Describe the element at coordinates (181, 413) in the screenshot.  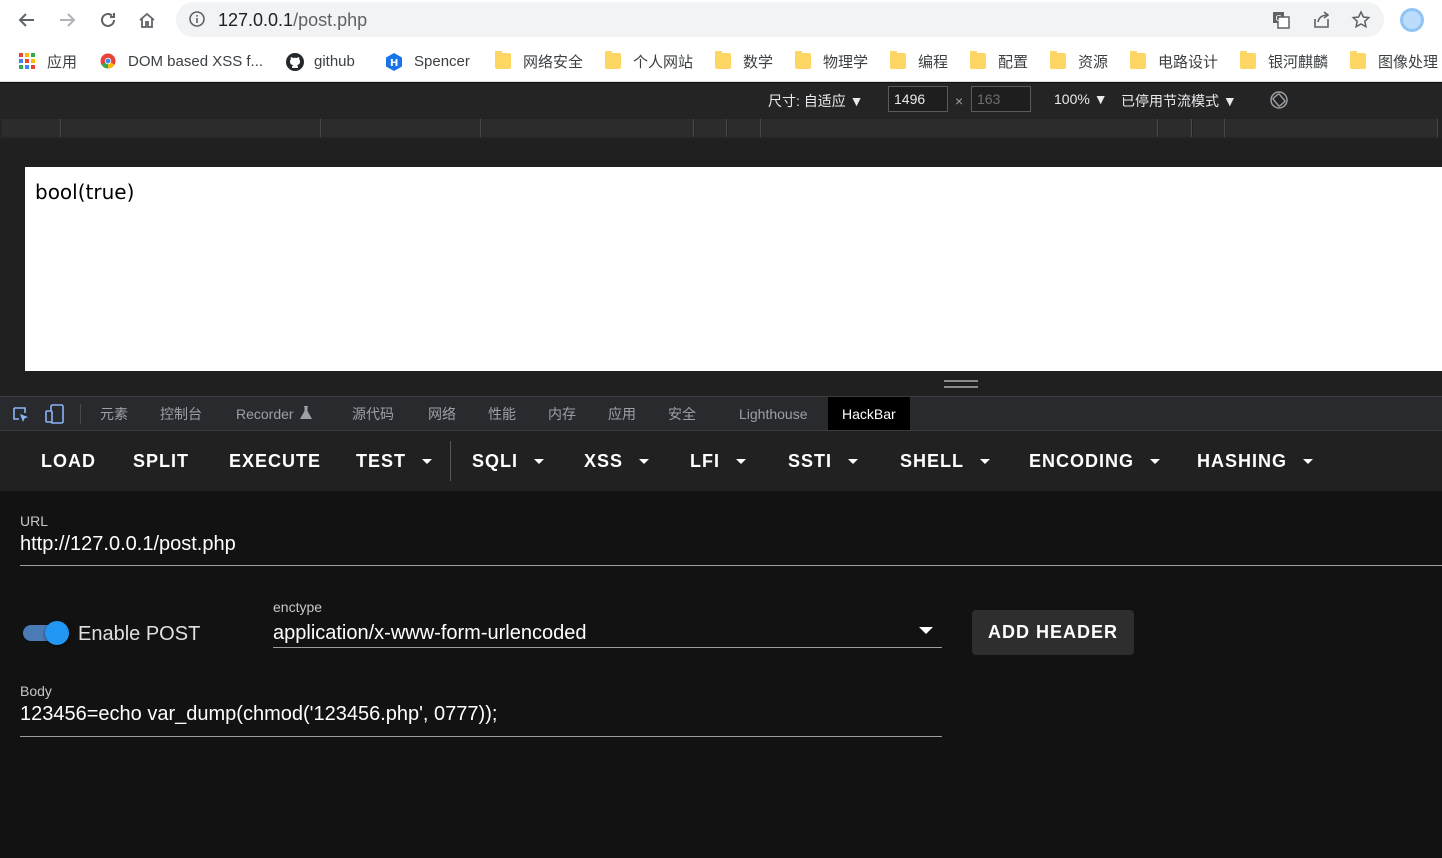
I see `tab-console: 控制台` at that location.